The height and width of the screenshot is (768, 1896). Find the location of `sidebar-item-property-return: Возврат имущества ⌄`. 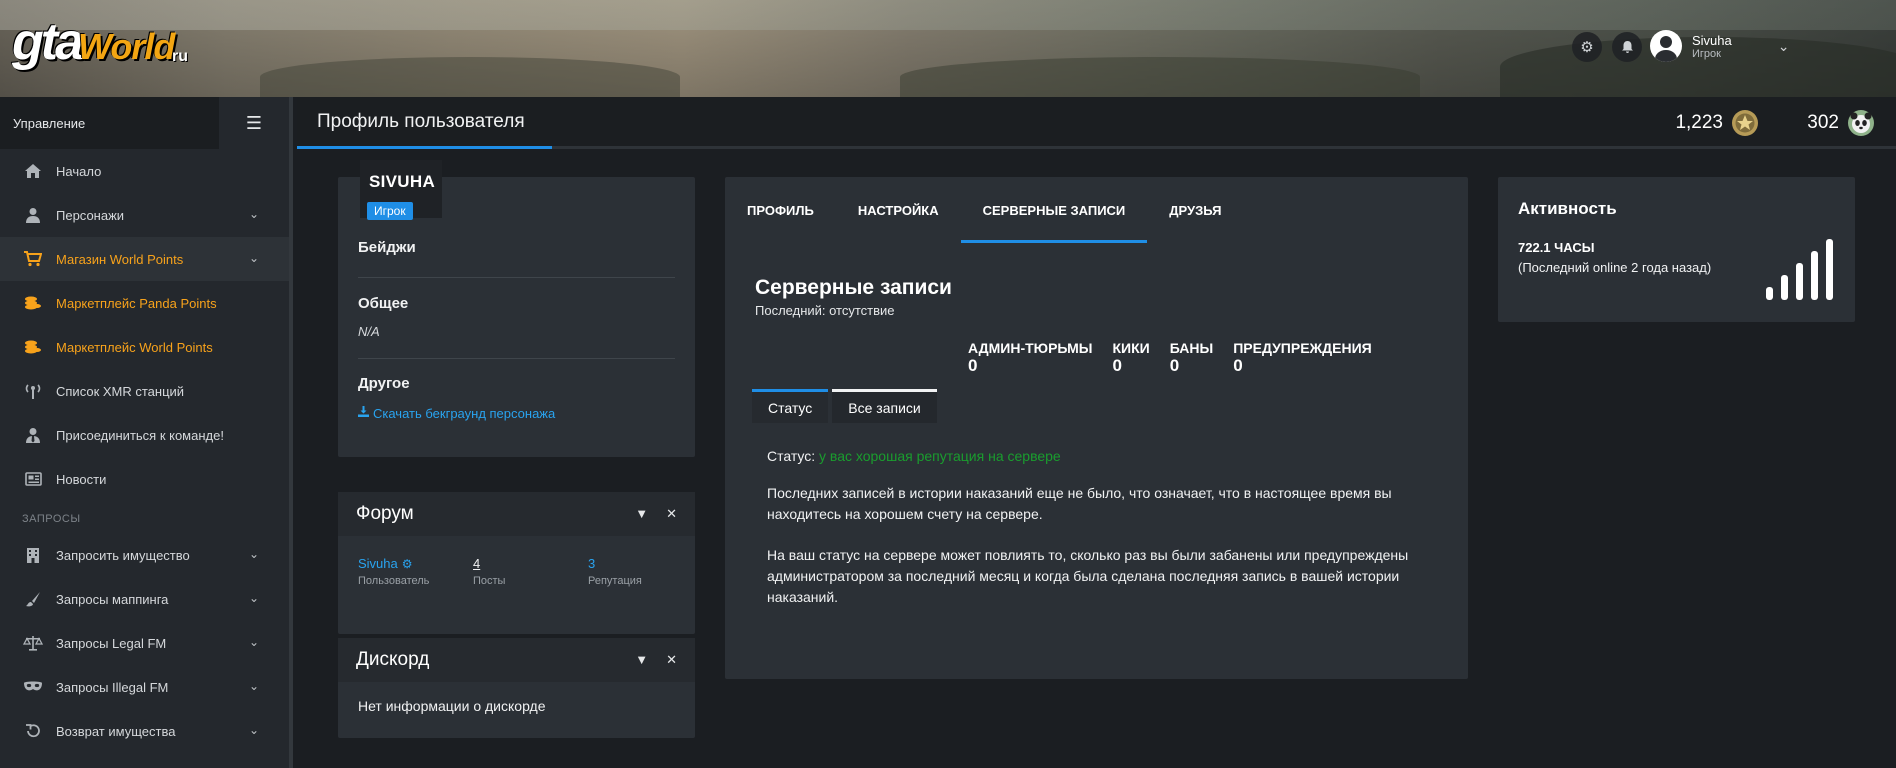

sidebar-item-property-return: Возврат имущества ⌄ is located at coordinates (144, 731).